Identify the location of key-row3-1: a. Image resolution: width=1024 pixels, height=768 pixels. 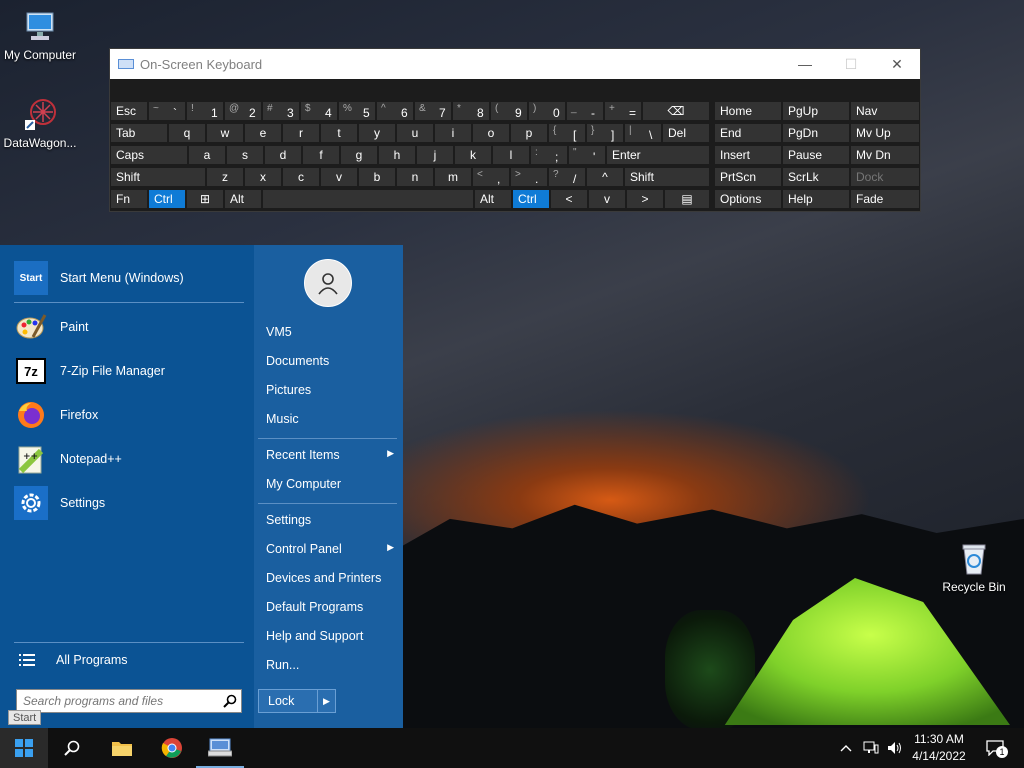
(207, 155).